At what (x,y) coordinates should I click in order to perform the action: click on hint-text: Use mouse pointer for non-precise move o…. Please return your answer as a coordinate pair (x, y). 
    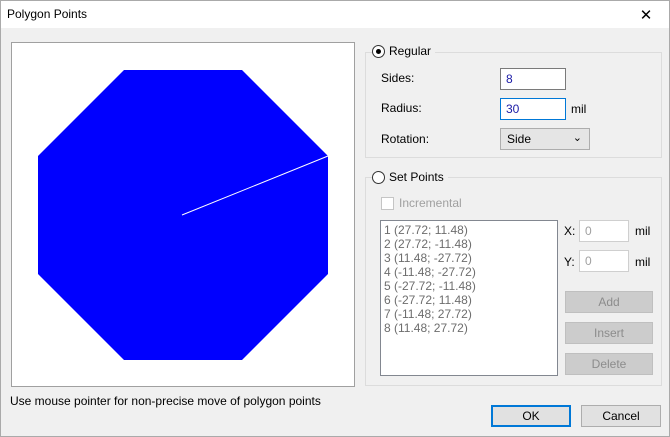
    Looking at the image, I should click on (165, 401).